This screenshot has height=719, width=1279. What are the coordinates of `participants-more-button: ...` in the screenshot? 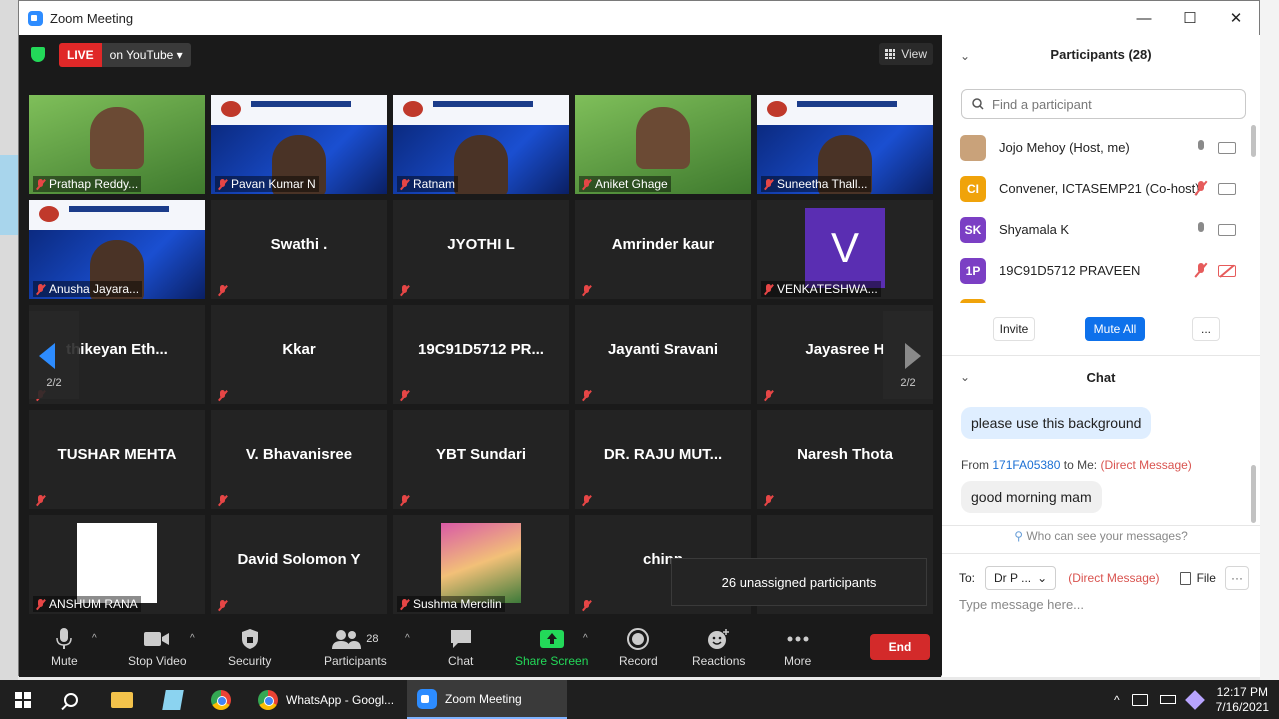 It's located at (1206, 329).